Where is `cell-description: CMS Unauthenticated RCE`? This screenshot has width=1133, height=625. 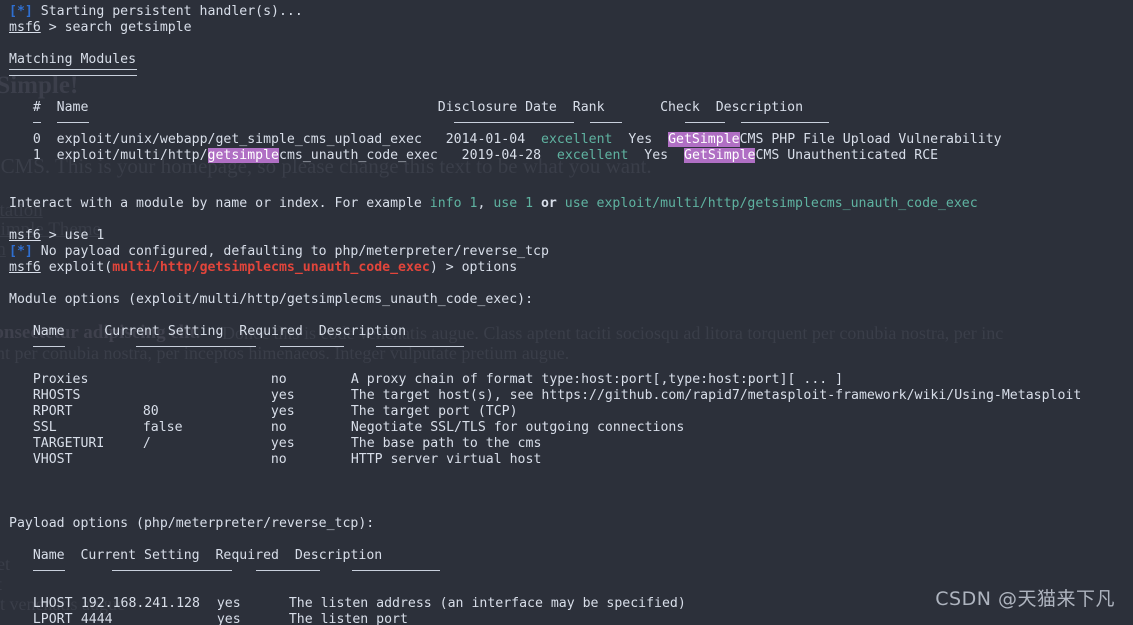 cell-description: CMS Unauthenticated RCE is located at coordinates (847, 155).